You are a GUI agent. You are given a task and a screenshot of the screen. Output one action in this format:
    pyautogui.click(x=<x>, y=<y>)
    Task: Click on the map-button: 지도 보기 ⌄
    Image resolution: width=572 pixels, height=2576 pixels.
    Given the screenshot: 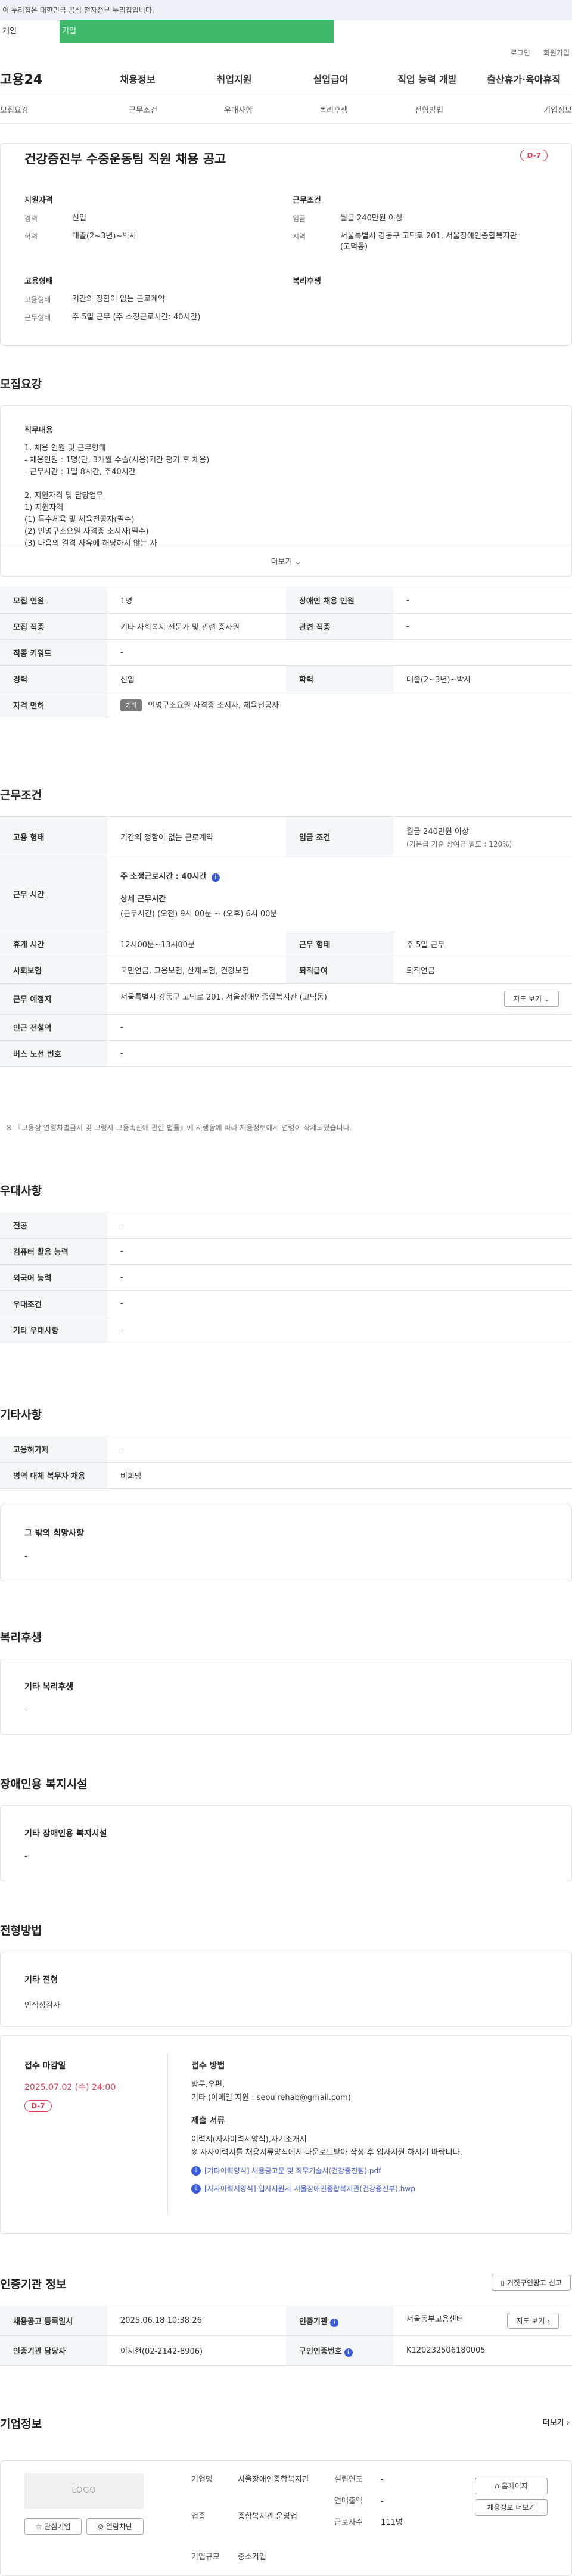 What is the action you would take?
    pyautogui.click(x=531, y=999)
    